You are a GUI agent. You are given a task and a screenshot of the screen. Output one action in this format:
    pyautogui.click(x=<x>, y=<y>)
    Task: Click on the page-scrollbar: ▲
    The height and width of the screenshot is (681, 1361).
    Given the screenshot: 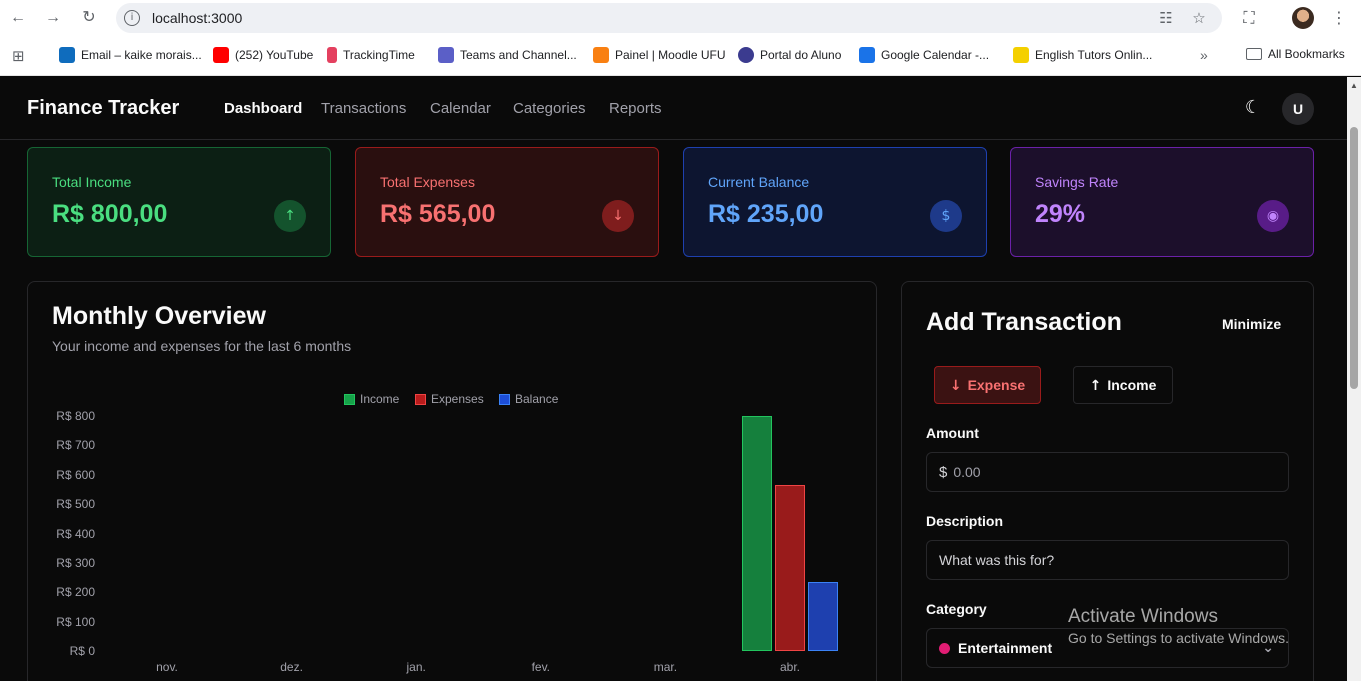 What is the action you would take?
    pyautogui.click(x=1354, y=379)
    